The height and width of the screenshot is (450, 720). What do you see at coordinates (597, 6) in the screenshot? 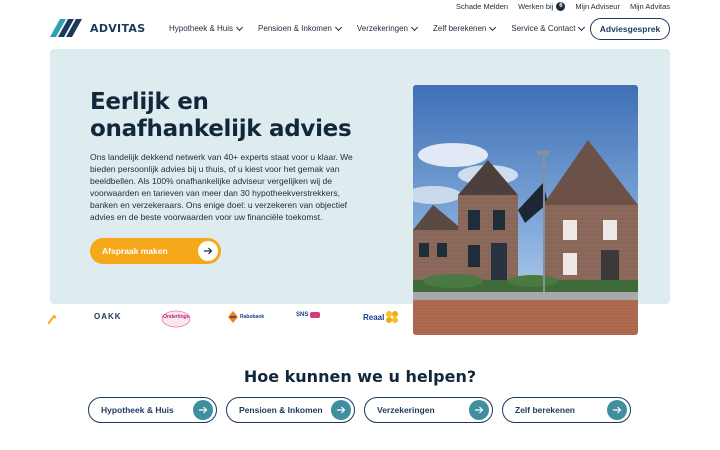
I see `mijn-adviseur-link: Mijn Adviseur` at bounding box center [597, 6].